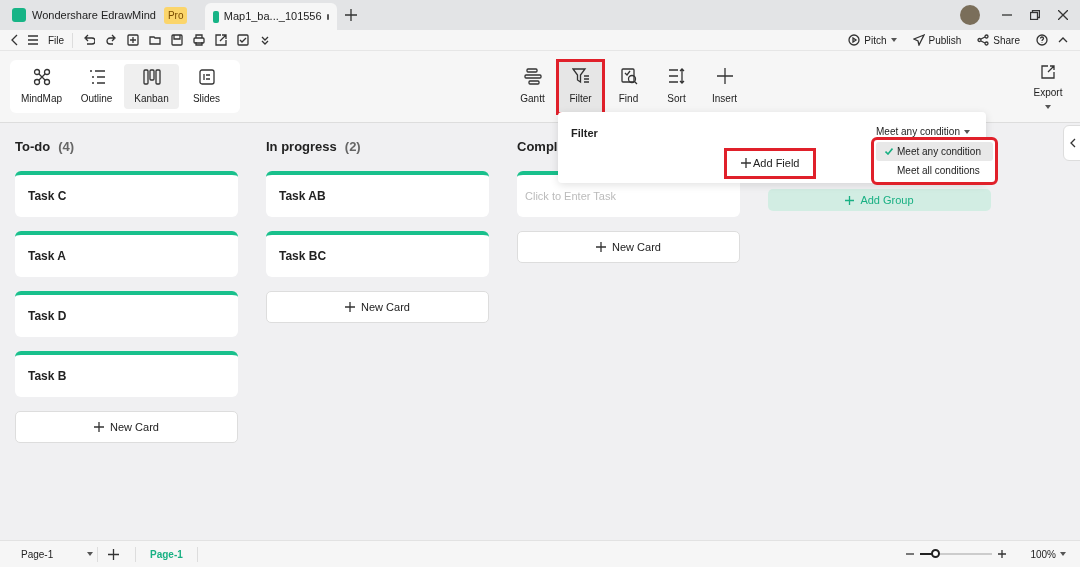 The image size is (1080, 567). Describe the element at coordinates (96, 76) in the screenshot. I see `list-icon` at that location.